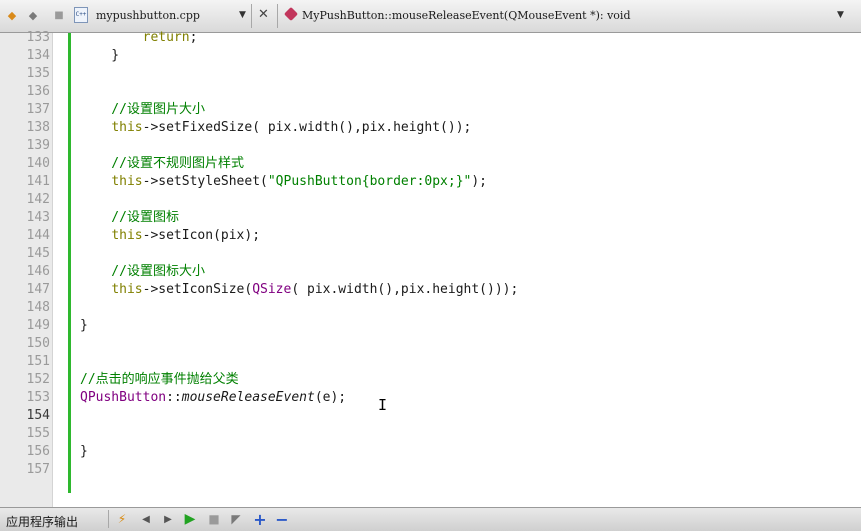  What do you see at coordinates (38, 181) in the screenshot?
I see `line-number: 141` at bounding box center [38, 181].